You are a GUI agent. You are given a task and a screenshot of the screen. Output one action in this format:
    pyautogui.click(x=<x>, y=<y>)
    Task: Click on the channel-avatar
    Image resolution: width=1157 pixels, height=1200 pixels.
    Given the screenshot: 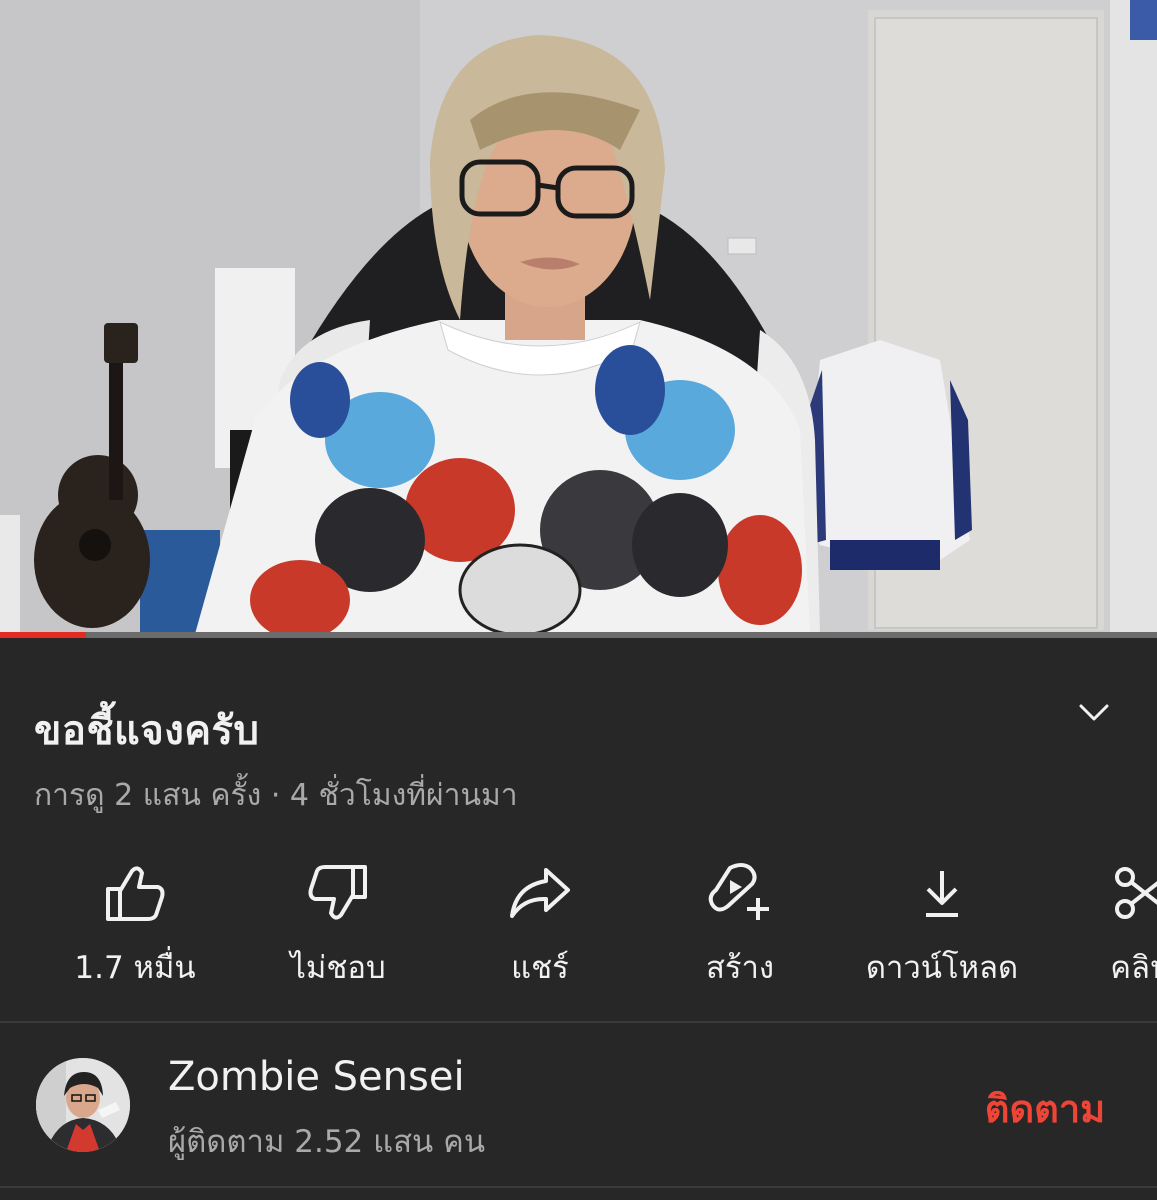 What is the action you would take?
    pyautogui.click(x=83, y=1105)
    